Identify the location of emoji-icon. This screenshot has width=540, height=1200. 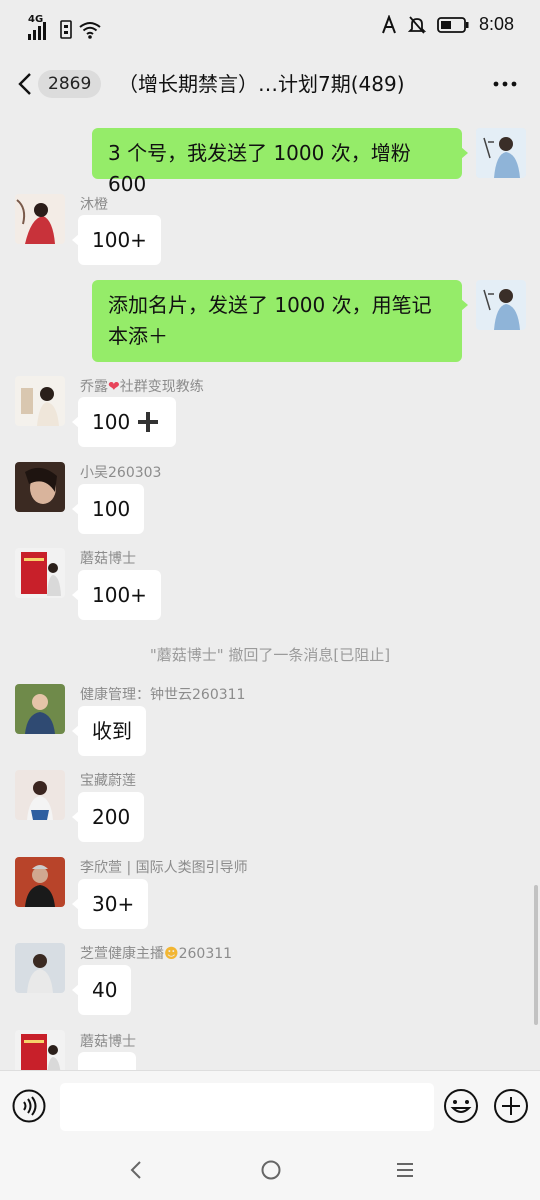
(461, 1106).